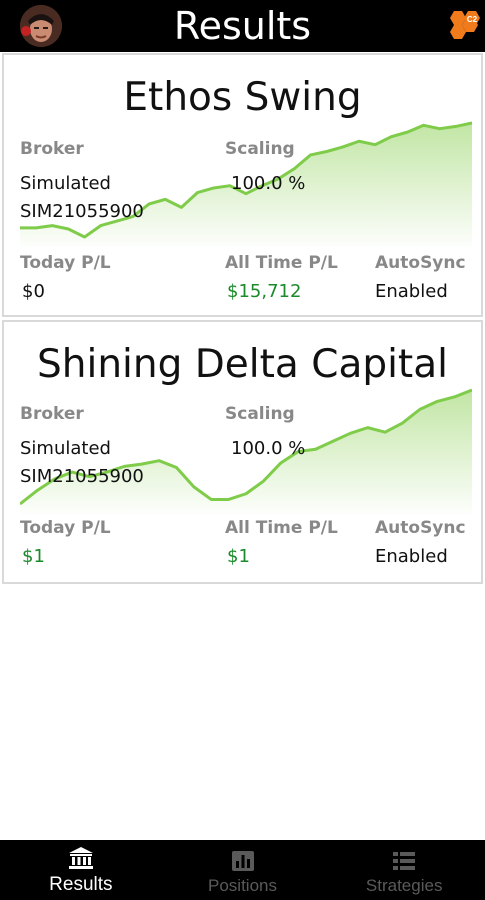 The width and height of the screenshot is (485, 900). Describe the element at coordinates (80, 858) in the screenshot. I see `bank-icon` at that location.